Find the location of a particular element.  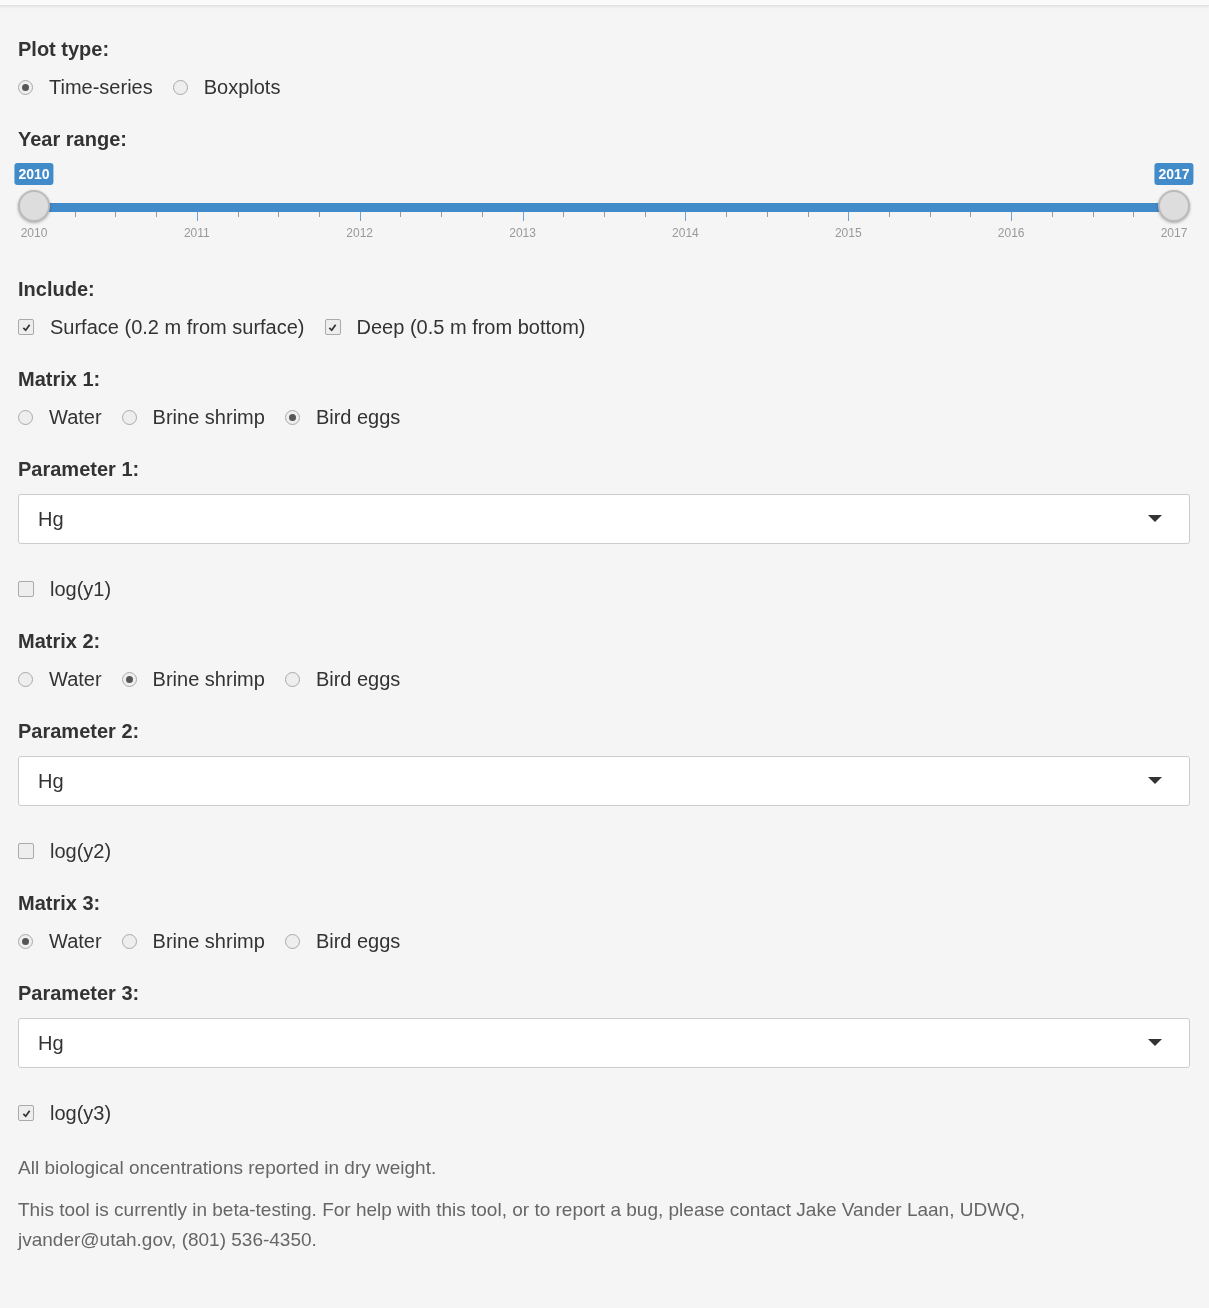

tick-label: 2010 is located at coordinates (34, 233).